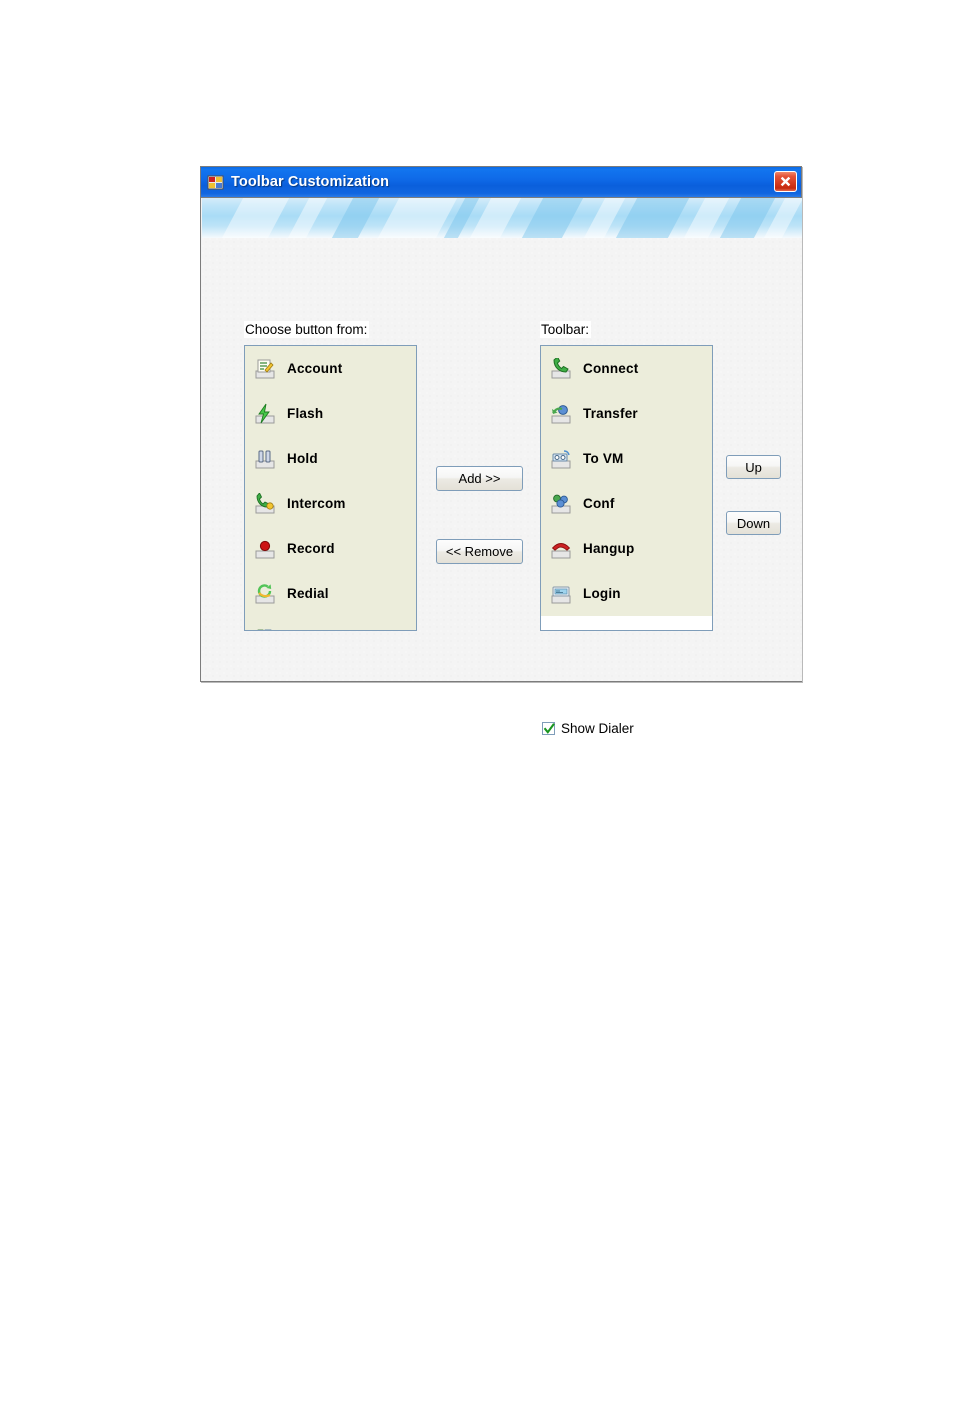 The width and height of the screenshot is (954, 1411). What do you see at coordinates (502, 218) in the screenshot?
I see `decorative-banner` at bounding box center [502, 218].